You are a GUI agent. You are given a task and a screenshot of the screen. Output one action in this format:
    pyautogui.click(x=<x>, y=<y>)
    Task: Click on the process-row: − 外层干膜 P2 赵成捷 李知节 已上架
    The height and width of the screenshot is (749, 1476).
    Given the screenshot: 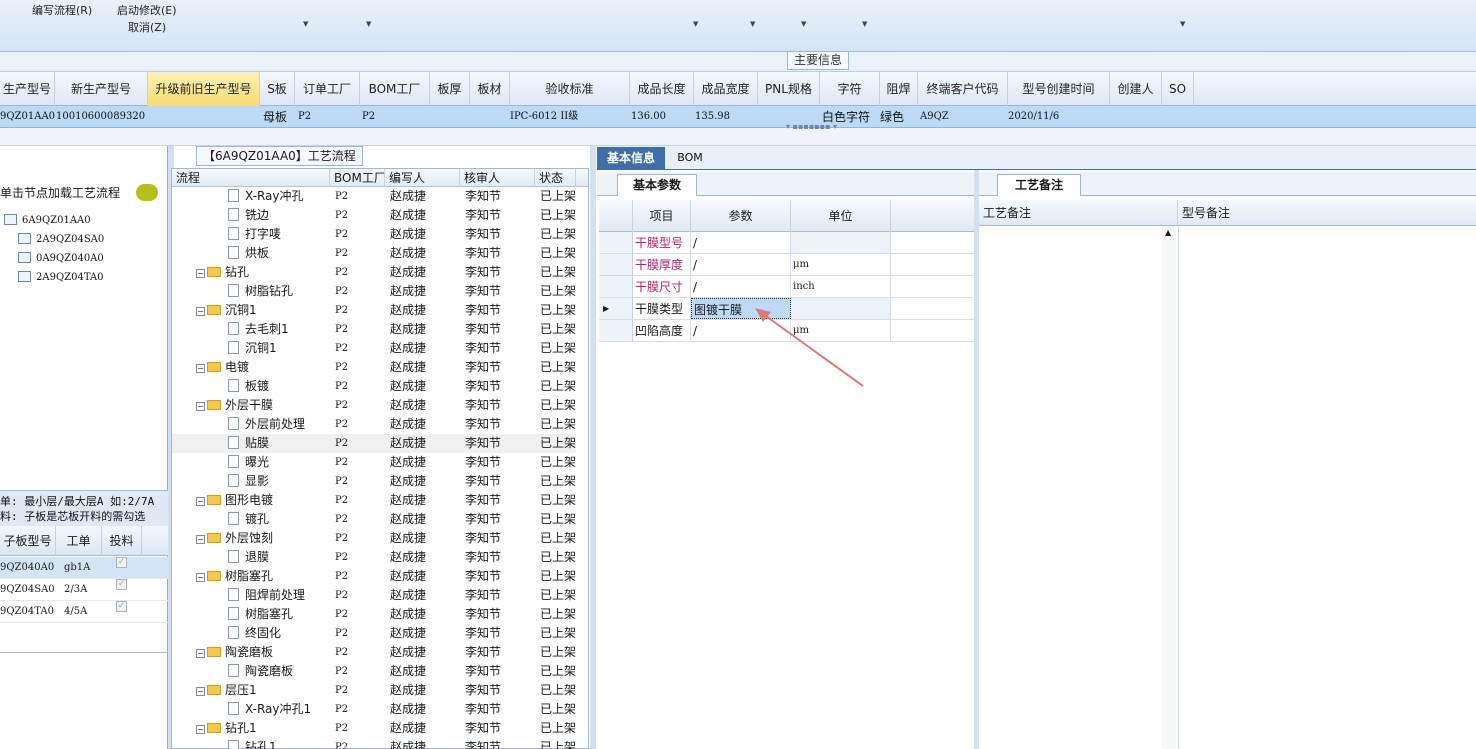 What is the action you would take?
    pyautogui.click(x=374, y=405)
    